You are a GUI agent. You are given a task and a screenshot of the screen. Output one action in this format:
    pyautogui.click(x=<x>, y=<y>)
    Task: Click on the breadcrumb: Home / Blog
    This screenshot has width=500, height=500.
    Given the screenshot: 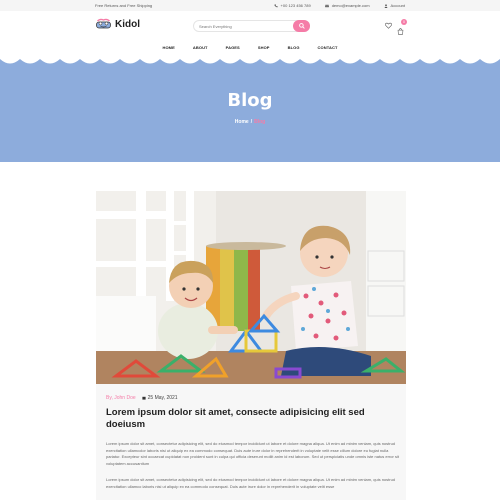 What is the action you would take?
    pyautogui.click(x=250, y=122)
    